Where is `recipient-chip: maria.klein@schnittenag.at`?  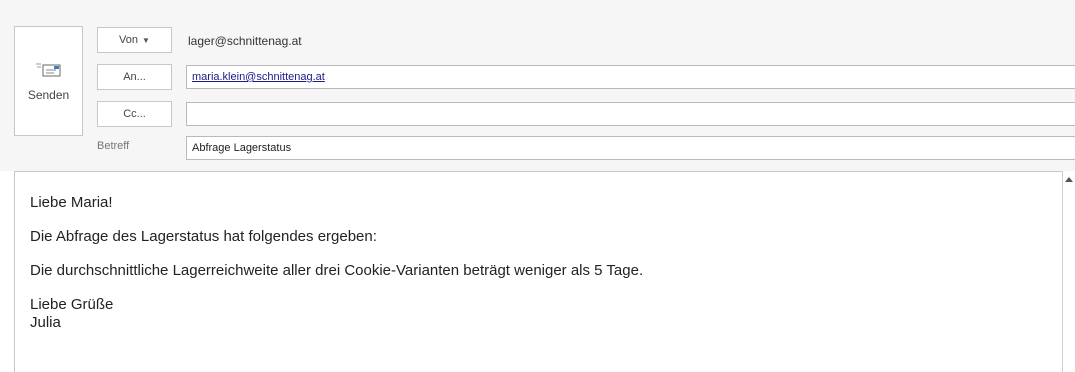
recipient-chip: maria.klein@schnittenag.at is located at coordinates (258, 77).